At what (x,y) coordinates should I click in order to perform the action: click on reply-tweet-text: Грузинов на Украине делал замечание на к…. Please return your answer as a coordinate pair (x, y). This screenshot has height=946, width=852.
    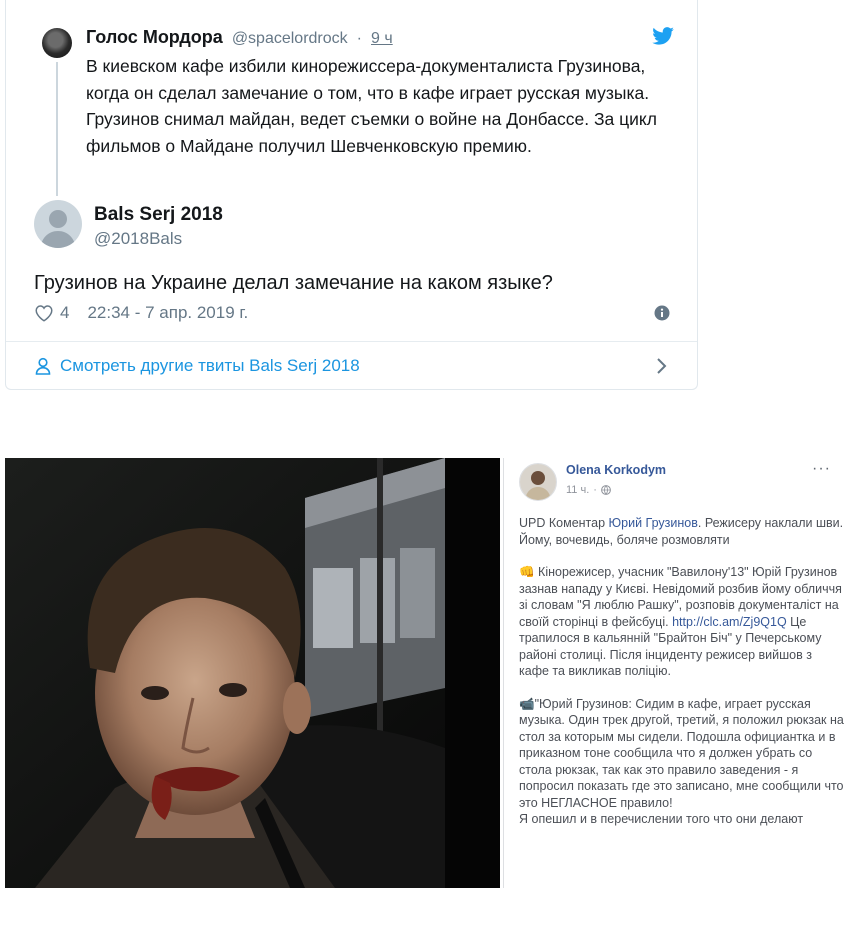
    Looking at the image, I should click on (293, 283).